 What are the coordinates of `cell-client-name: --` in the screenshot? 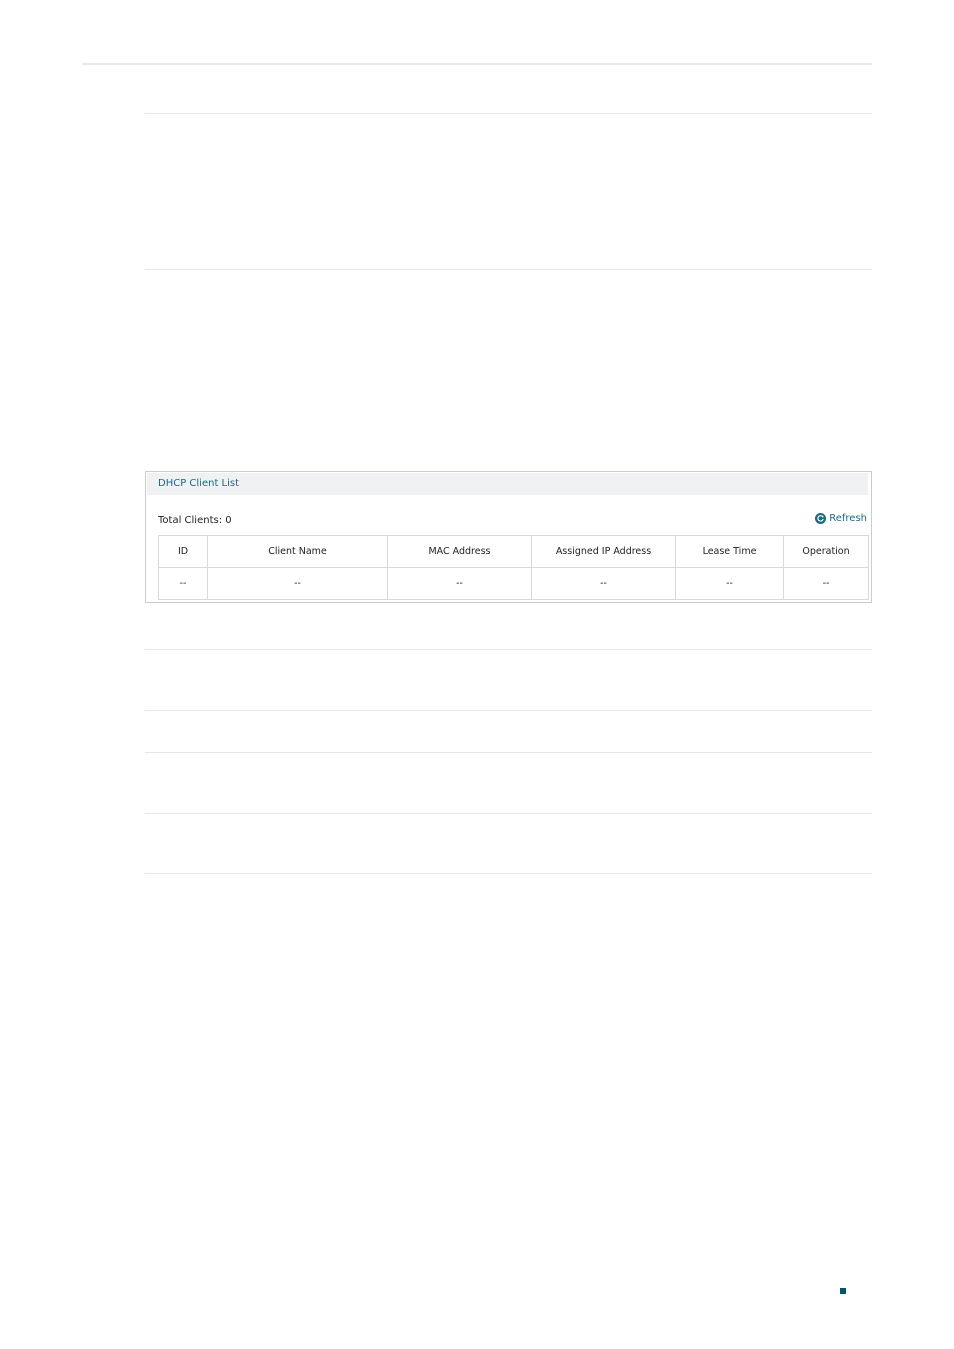 It's located at (297, 583).